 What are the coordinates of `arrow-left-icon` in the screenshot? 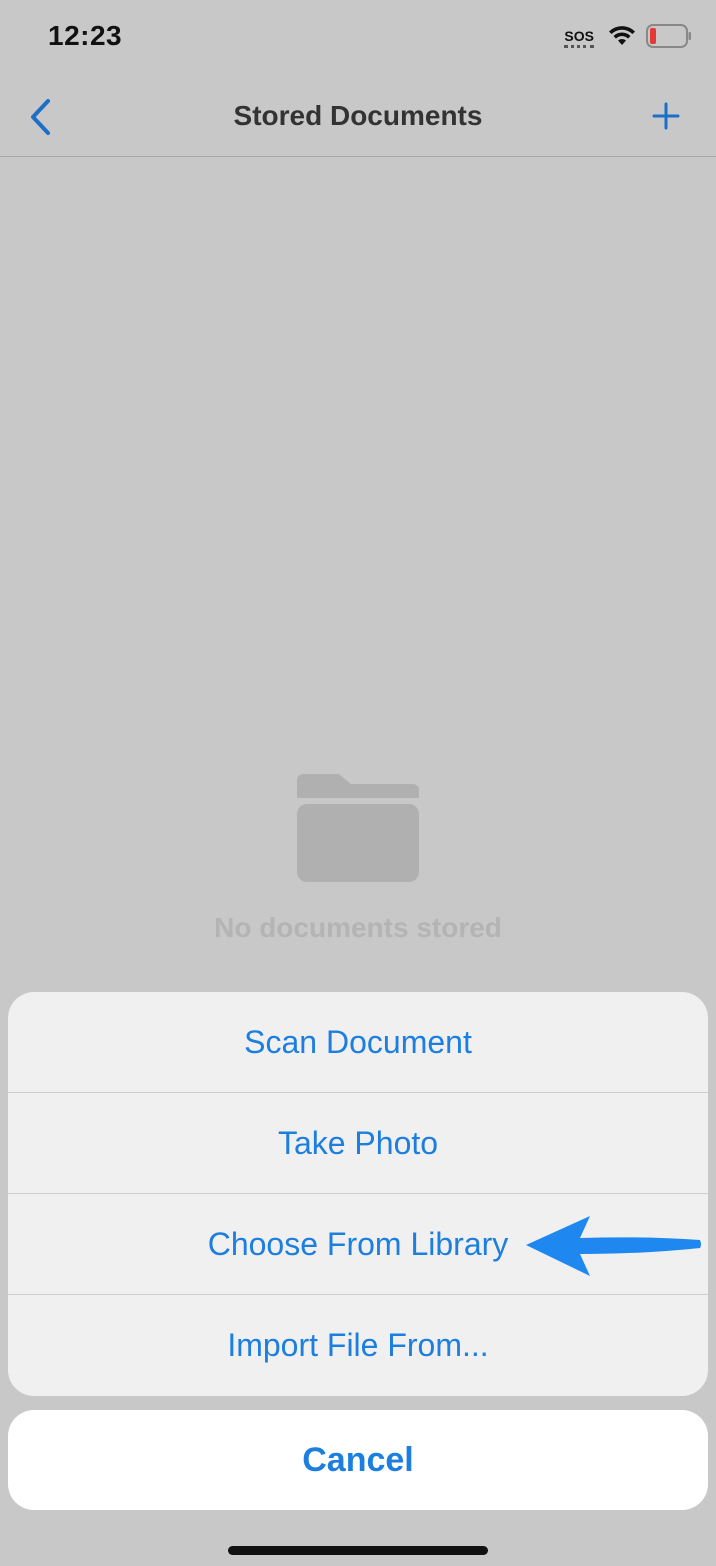 It's located at (613, 1246).